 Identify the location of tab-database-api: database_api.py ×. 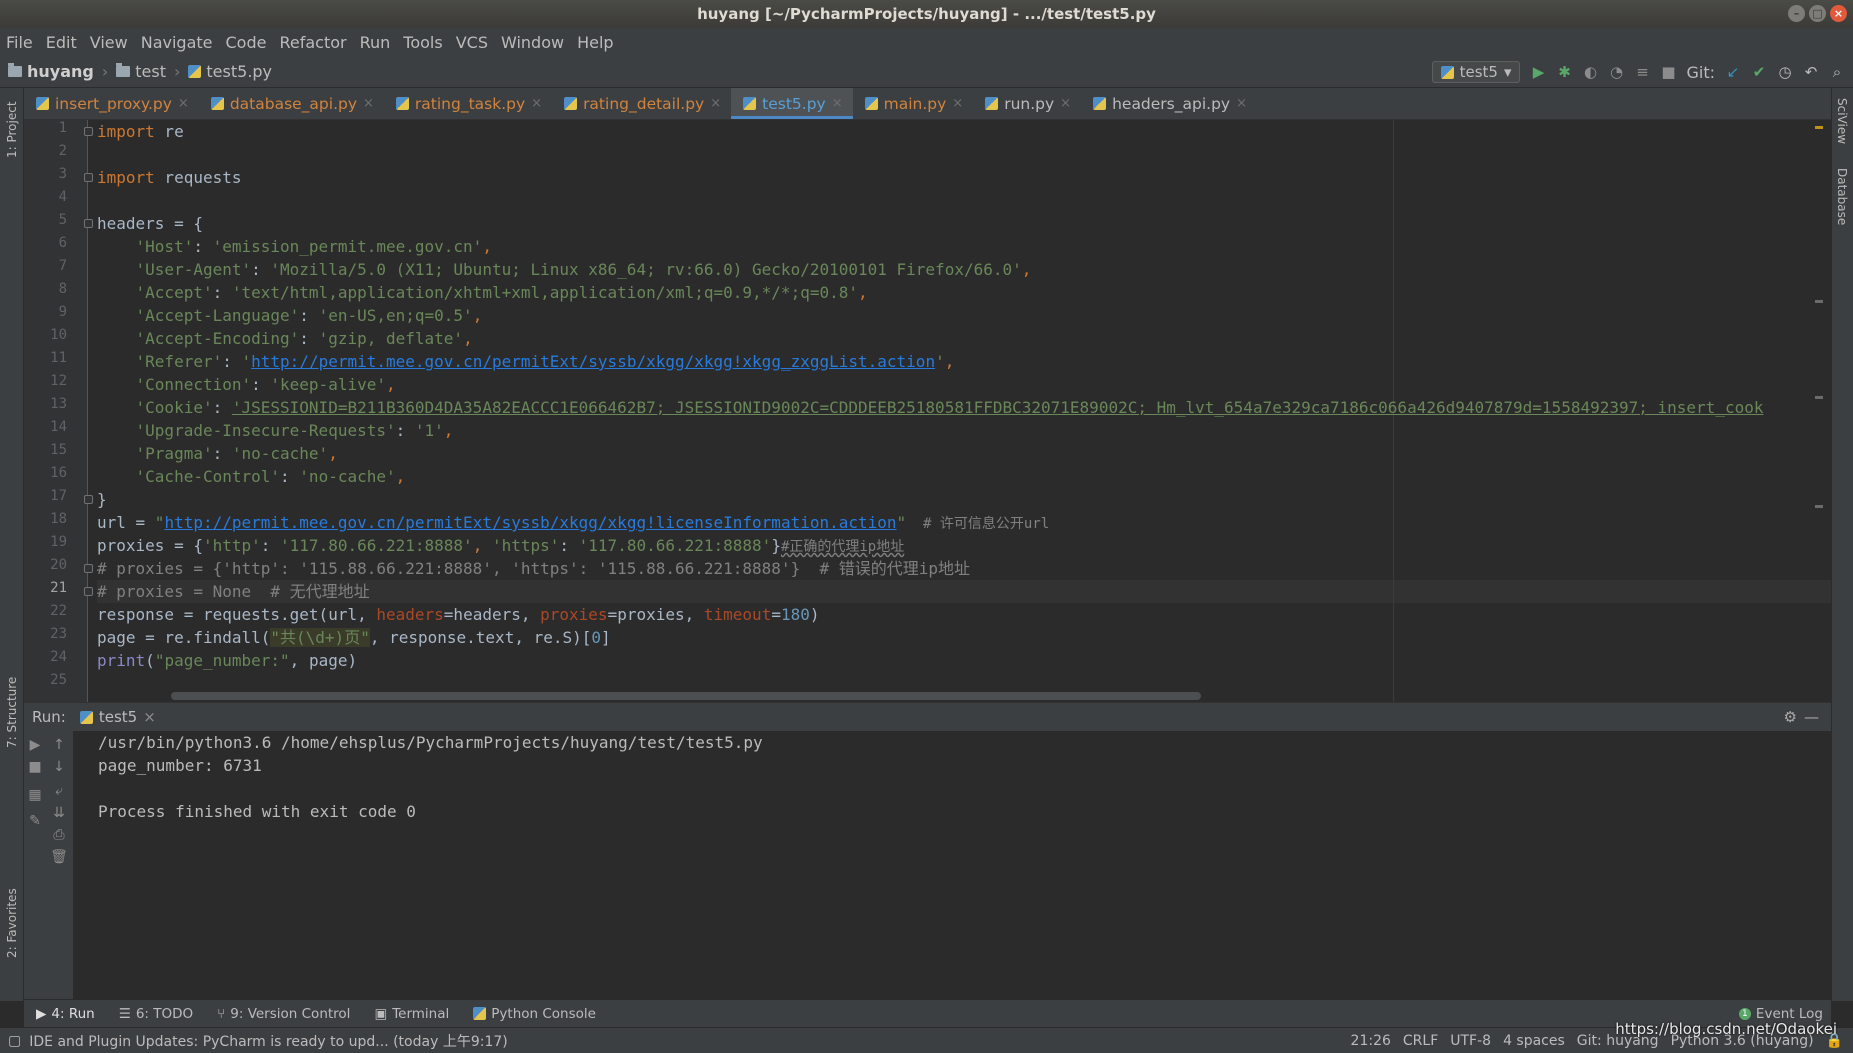
(291, 103).